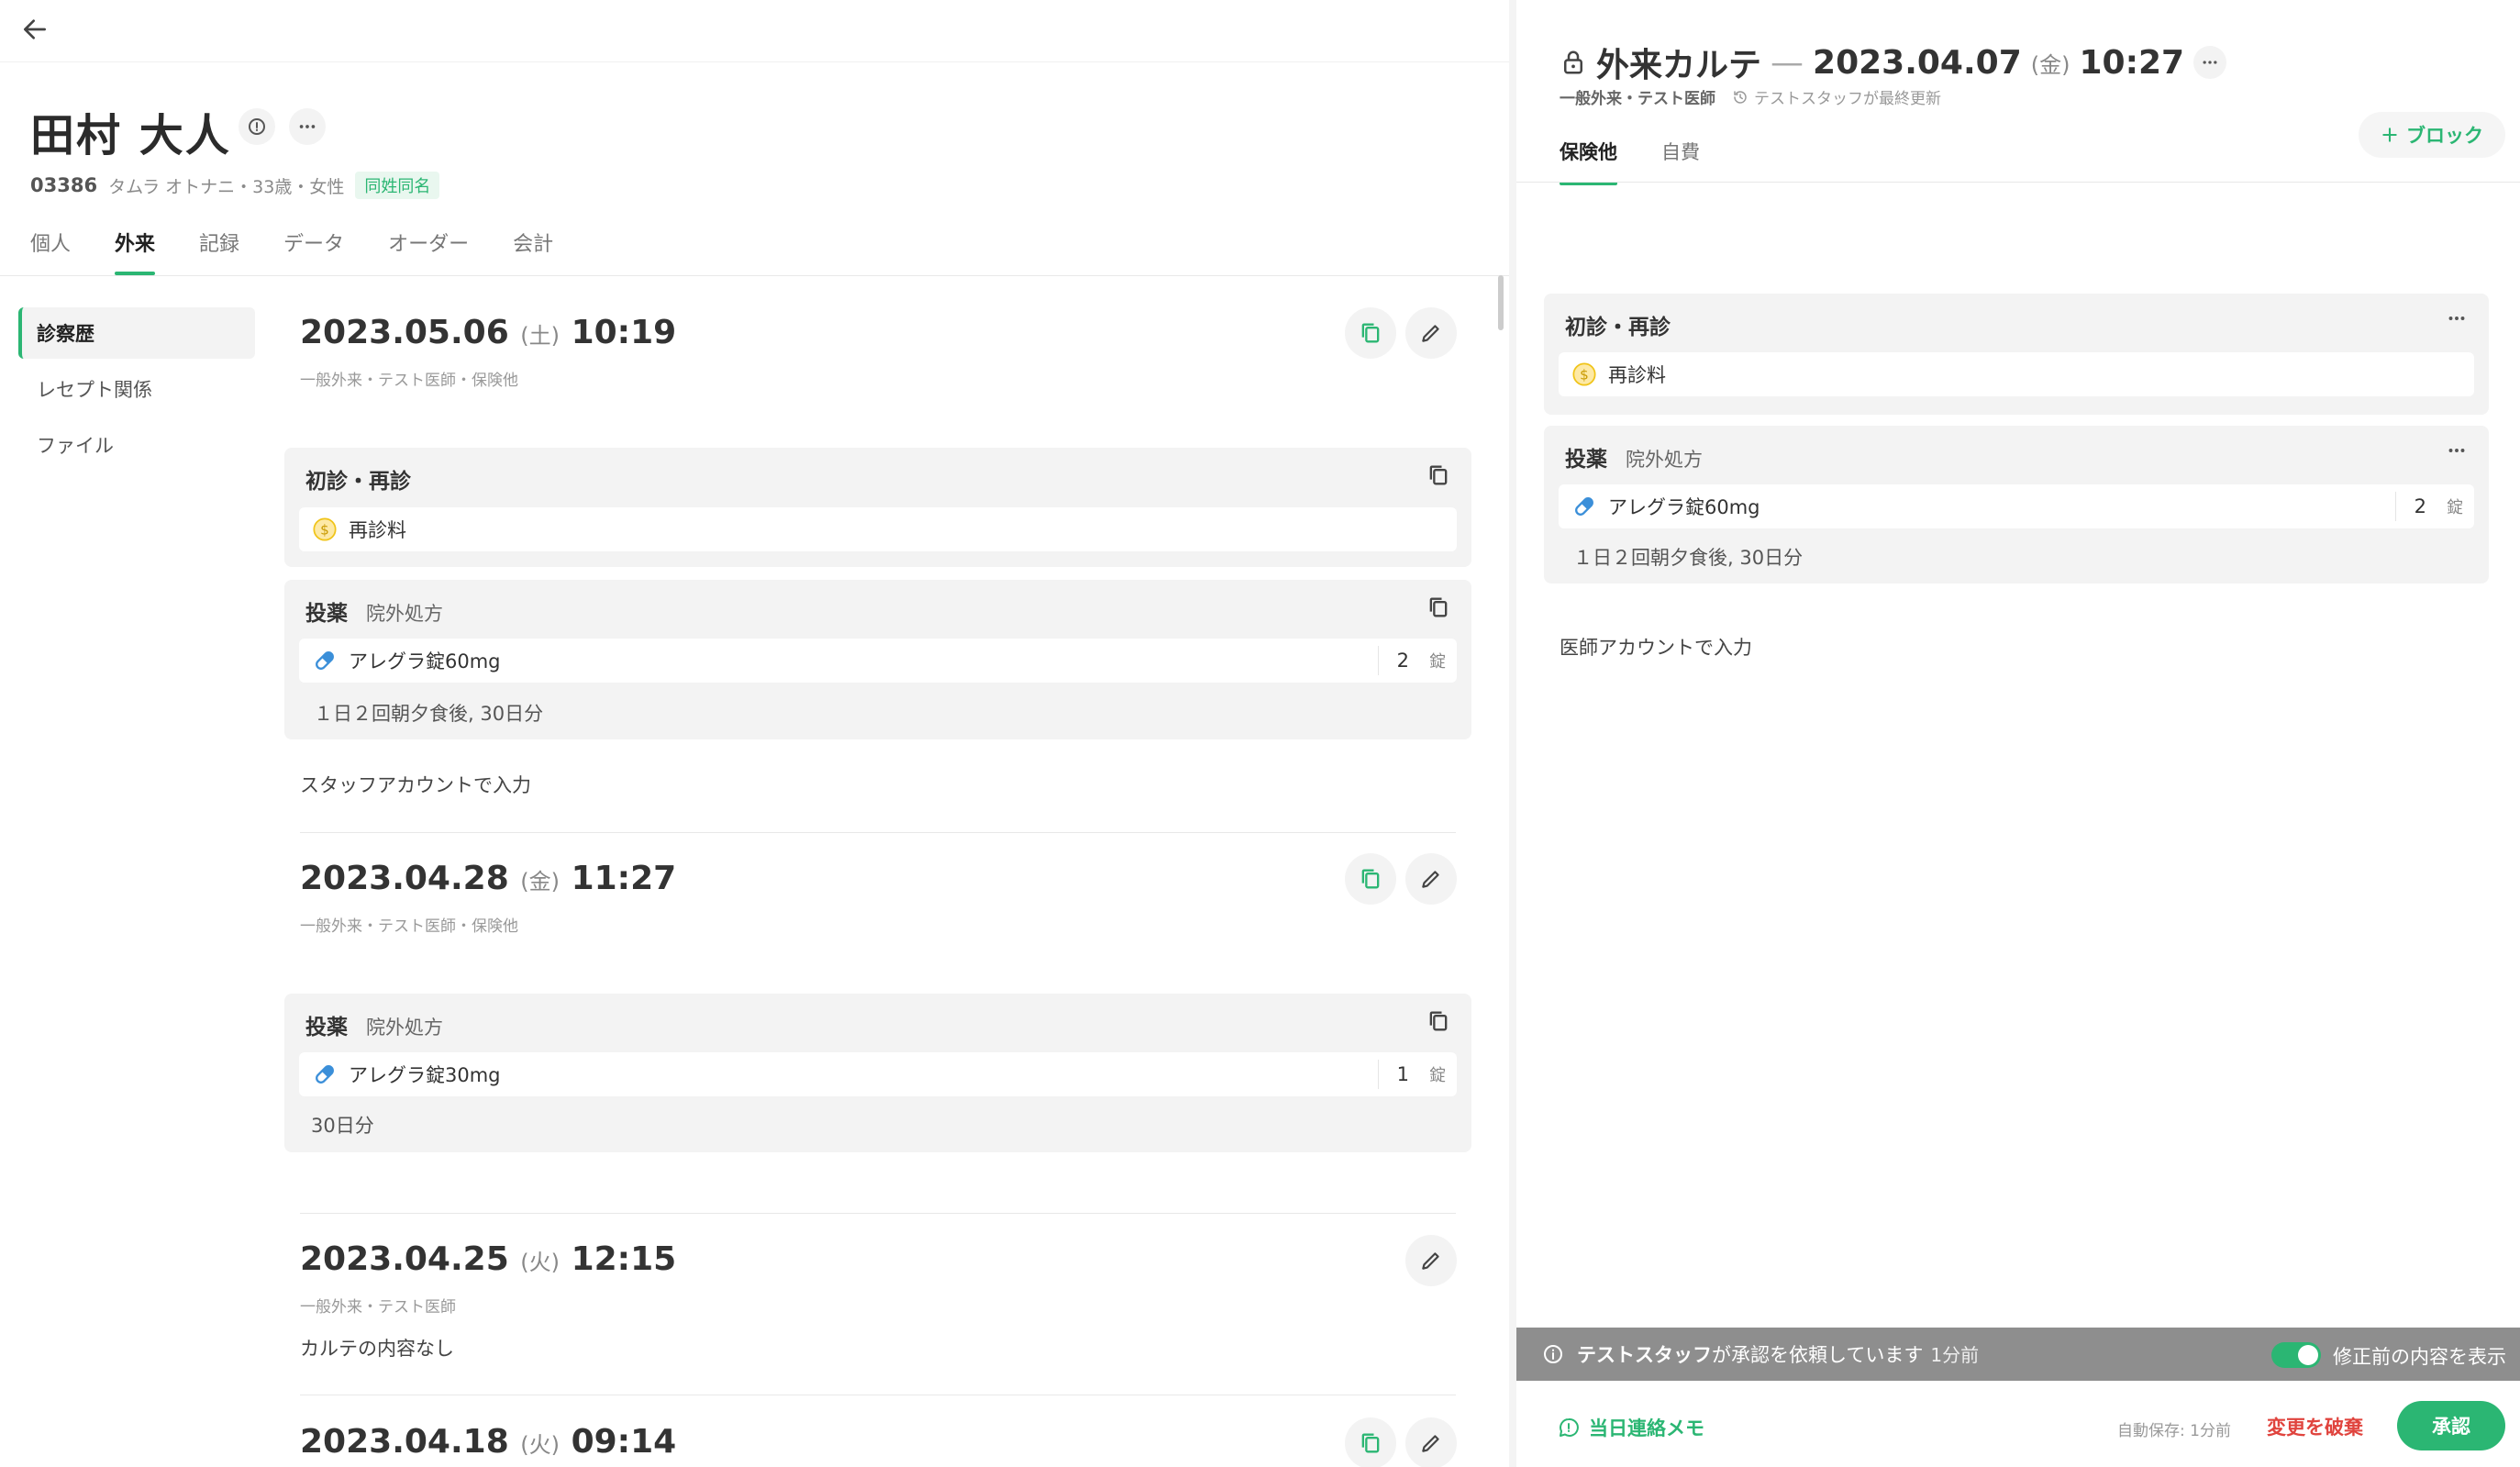 Image resolution: width=2520 pixels, height=1467 pixels. I want to click on visit-date: 2023.04.28 (金) 11:27, so click(488, 878).